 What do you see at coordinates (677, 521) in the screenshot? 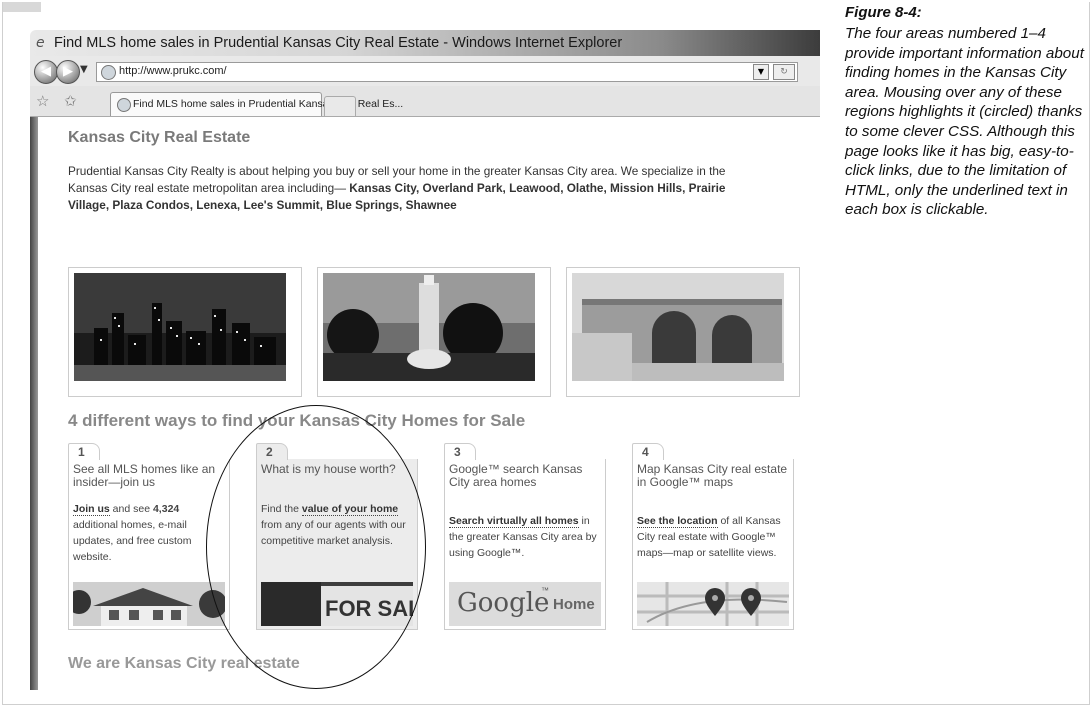
I see `see-location-link: See the location` at bounding box center [677, 521].